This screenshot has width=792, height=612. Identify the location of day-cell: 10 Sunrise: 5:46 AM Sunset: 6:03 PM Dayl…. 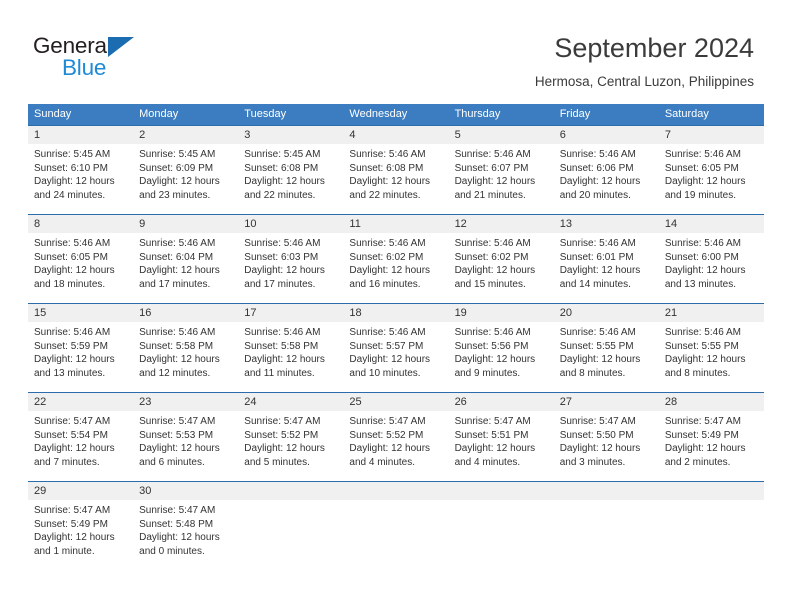
(291, 259).